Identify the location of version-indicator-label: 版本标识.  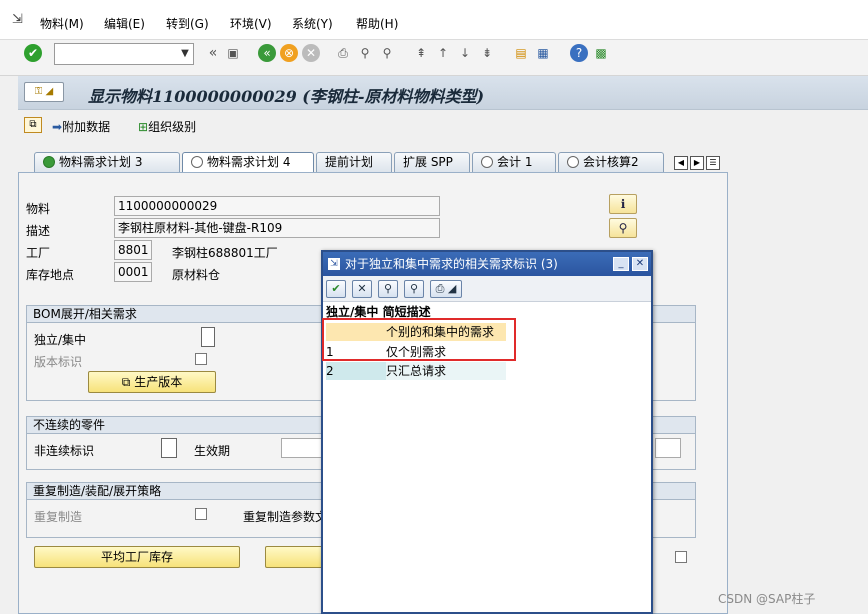
(58, 362).